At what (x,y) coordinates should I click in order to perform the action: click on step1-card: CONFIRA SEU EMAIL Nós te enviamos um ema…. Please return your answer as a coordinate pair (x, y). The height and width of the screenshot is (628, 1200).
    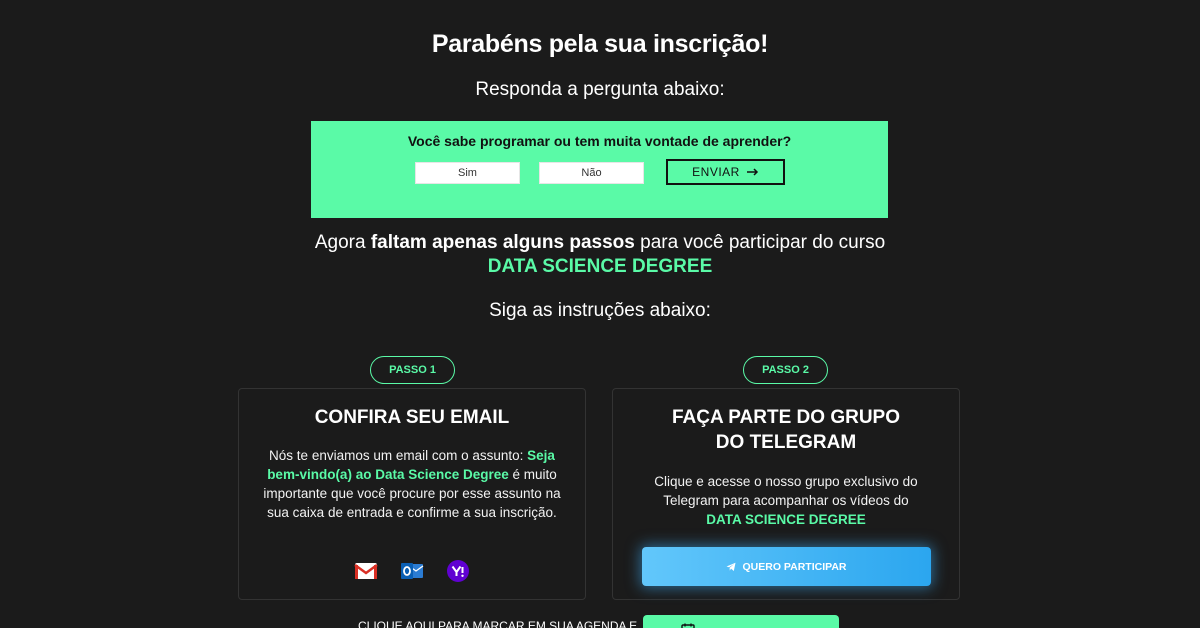
    Looking at the image, I should click on (412, 494).